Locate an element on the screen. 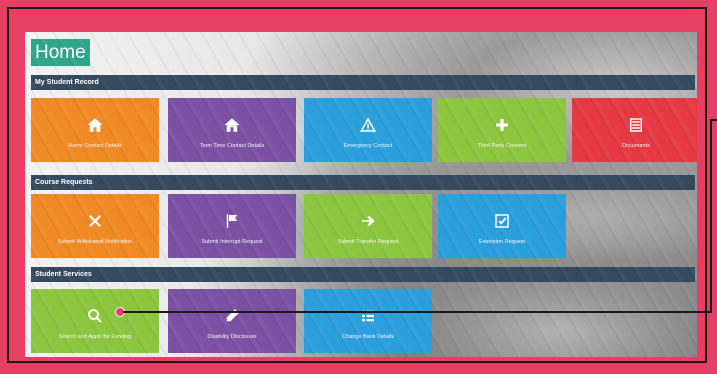 The width and height of the screenshot is (717, 374). tile-emergency-contact: Emergency Contact is located at coordinates (368, 130).